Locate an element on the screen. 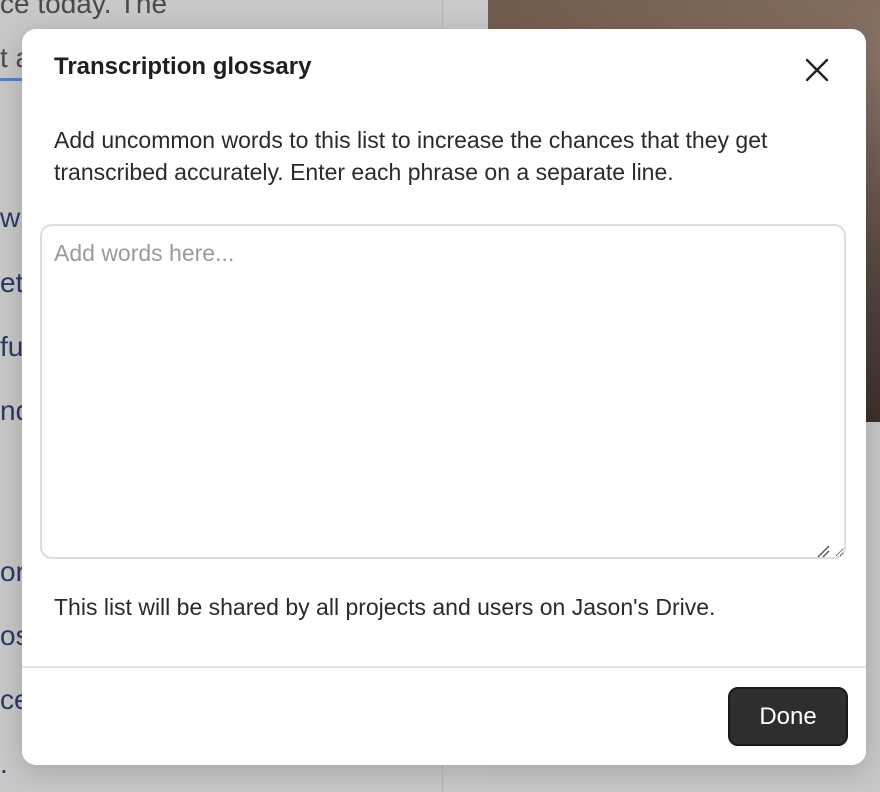  close-button is located at coordinates (817, 70).